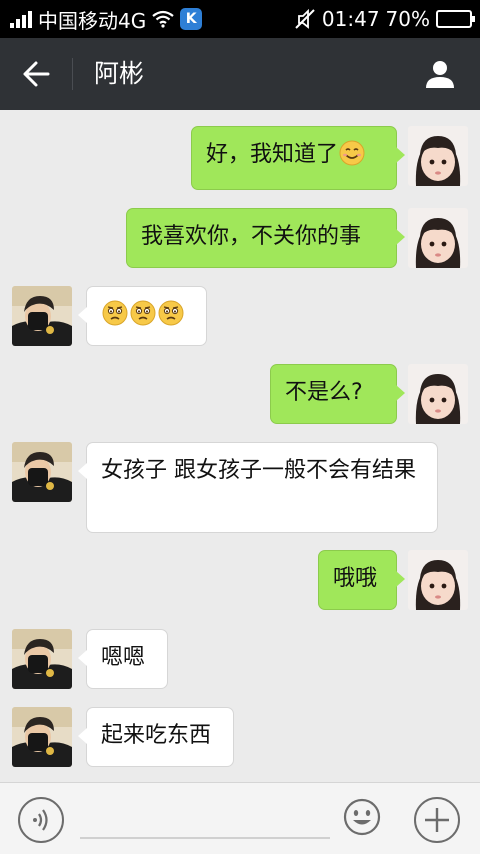 Image resolution: width=480 pixels, height=854 pixels. Describe the element at coordinates (251, 236) in the screenshot. I see `message-text: 我喜欢你，不关你的事` at that location.